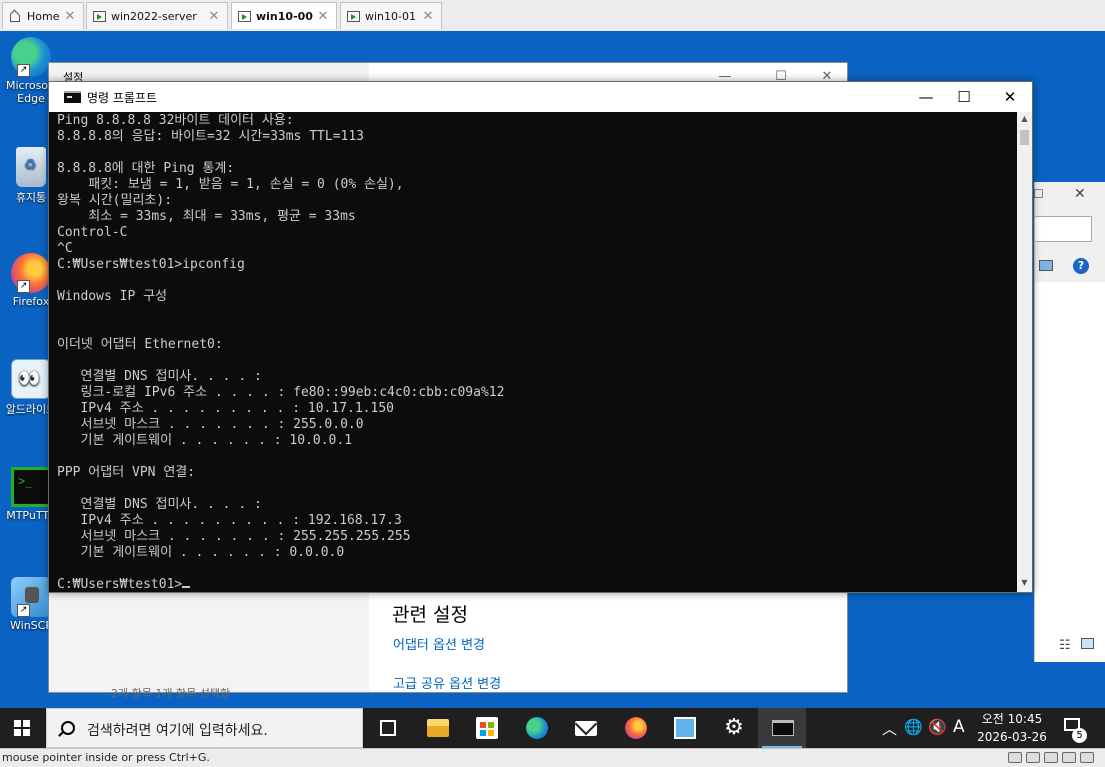  Describe the element at coordinates (140, 344) in the screenshot. I see `console-line: 이더넷 어댑터 Ethernet0:` at that location.